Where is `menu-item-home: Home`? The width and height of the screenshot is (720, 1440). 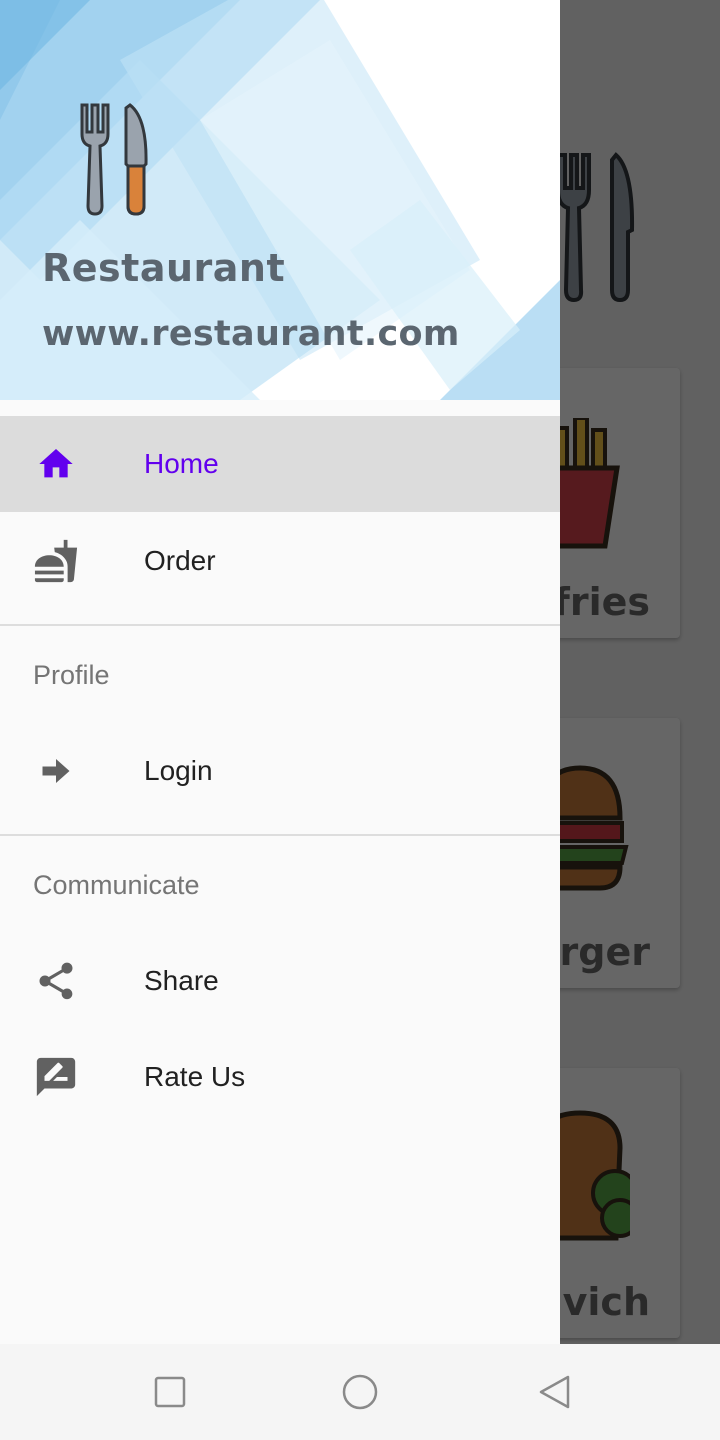
menu-item-home: Home is located at coordinates (280, 464).